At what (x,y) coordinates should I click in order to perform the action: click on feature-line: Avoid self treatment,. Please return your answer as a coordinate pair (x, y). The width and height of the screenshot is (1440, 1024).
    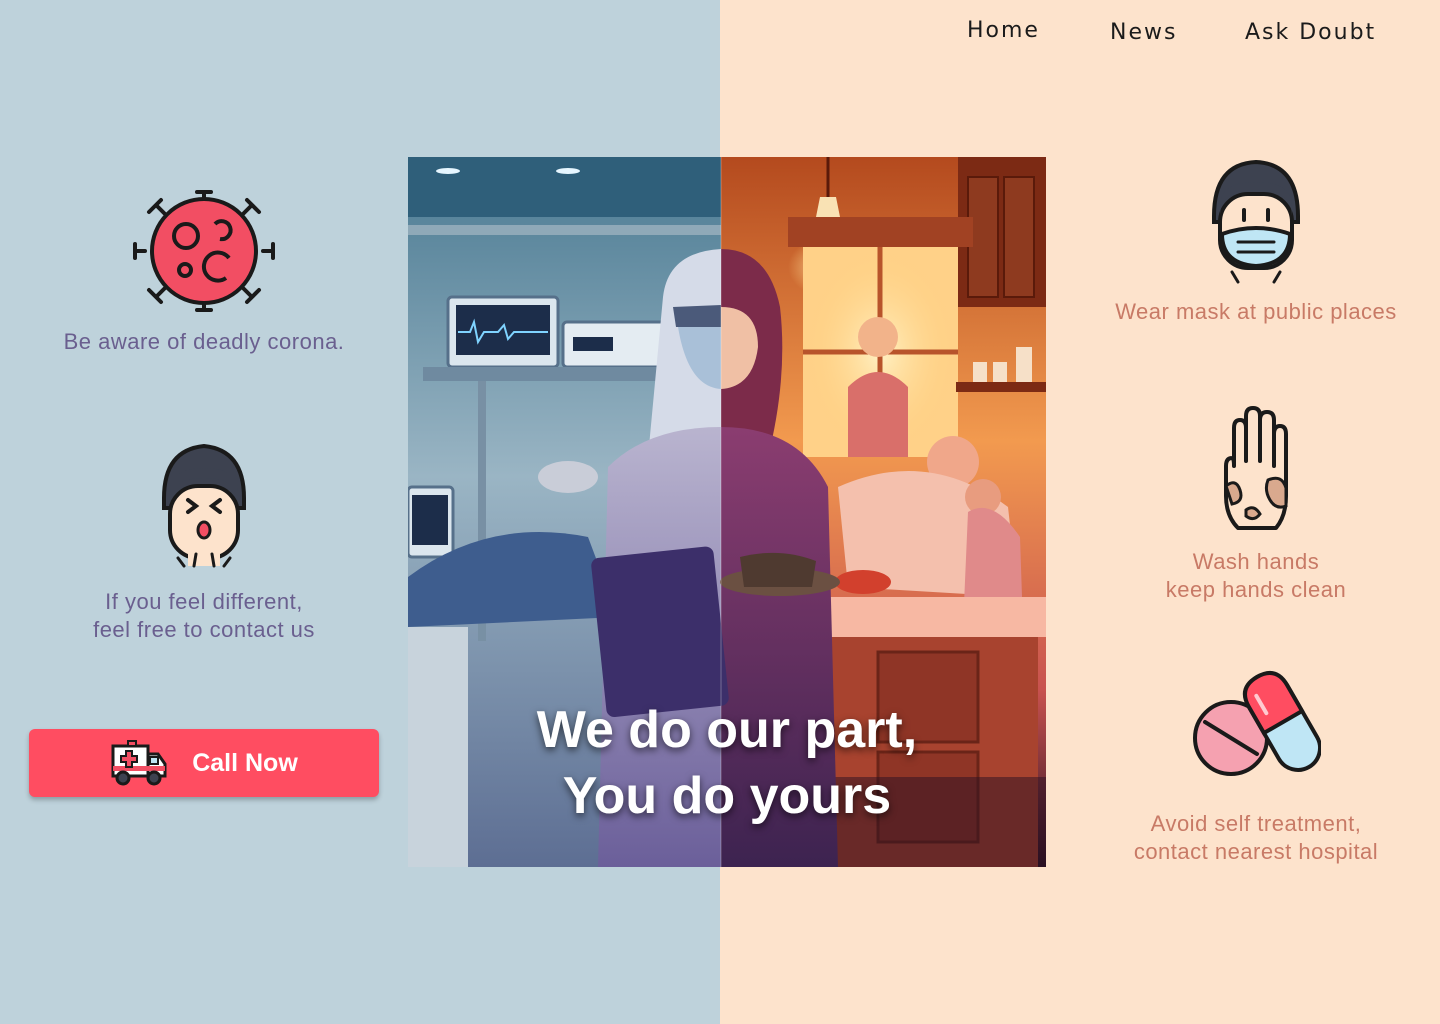
    Looking at the image, I should click on (1256, 823).